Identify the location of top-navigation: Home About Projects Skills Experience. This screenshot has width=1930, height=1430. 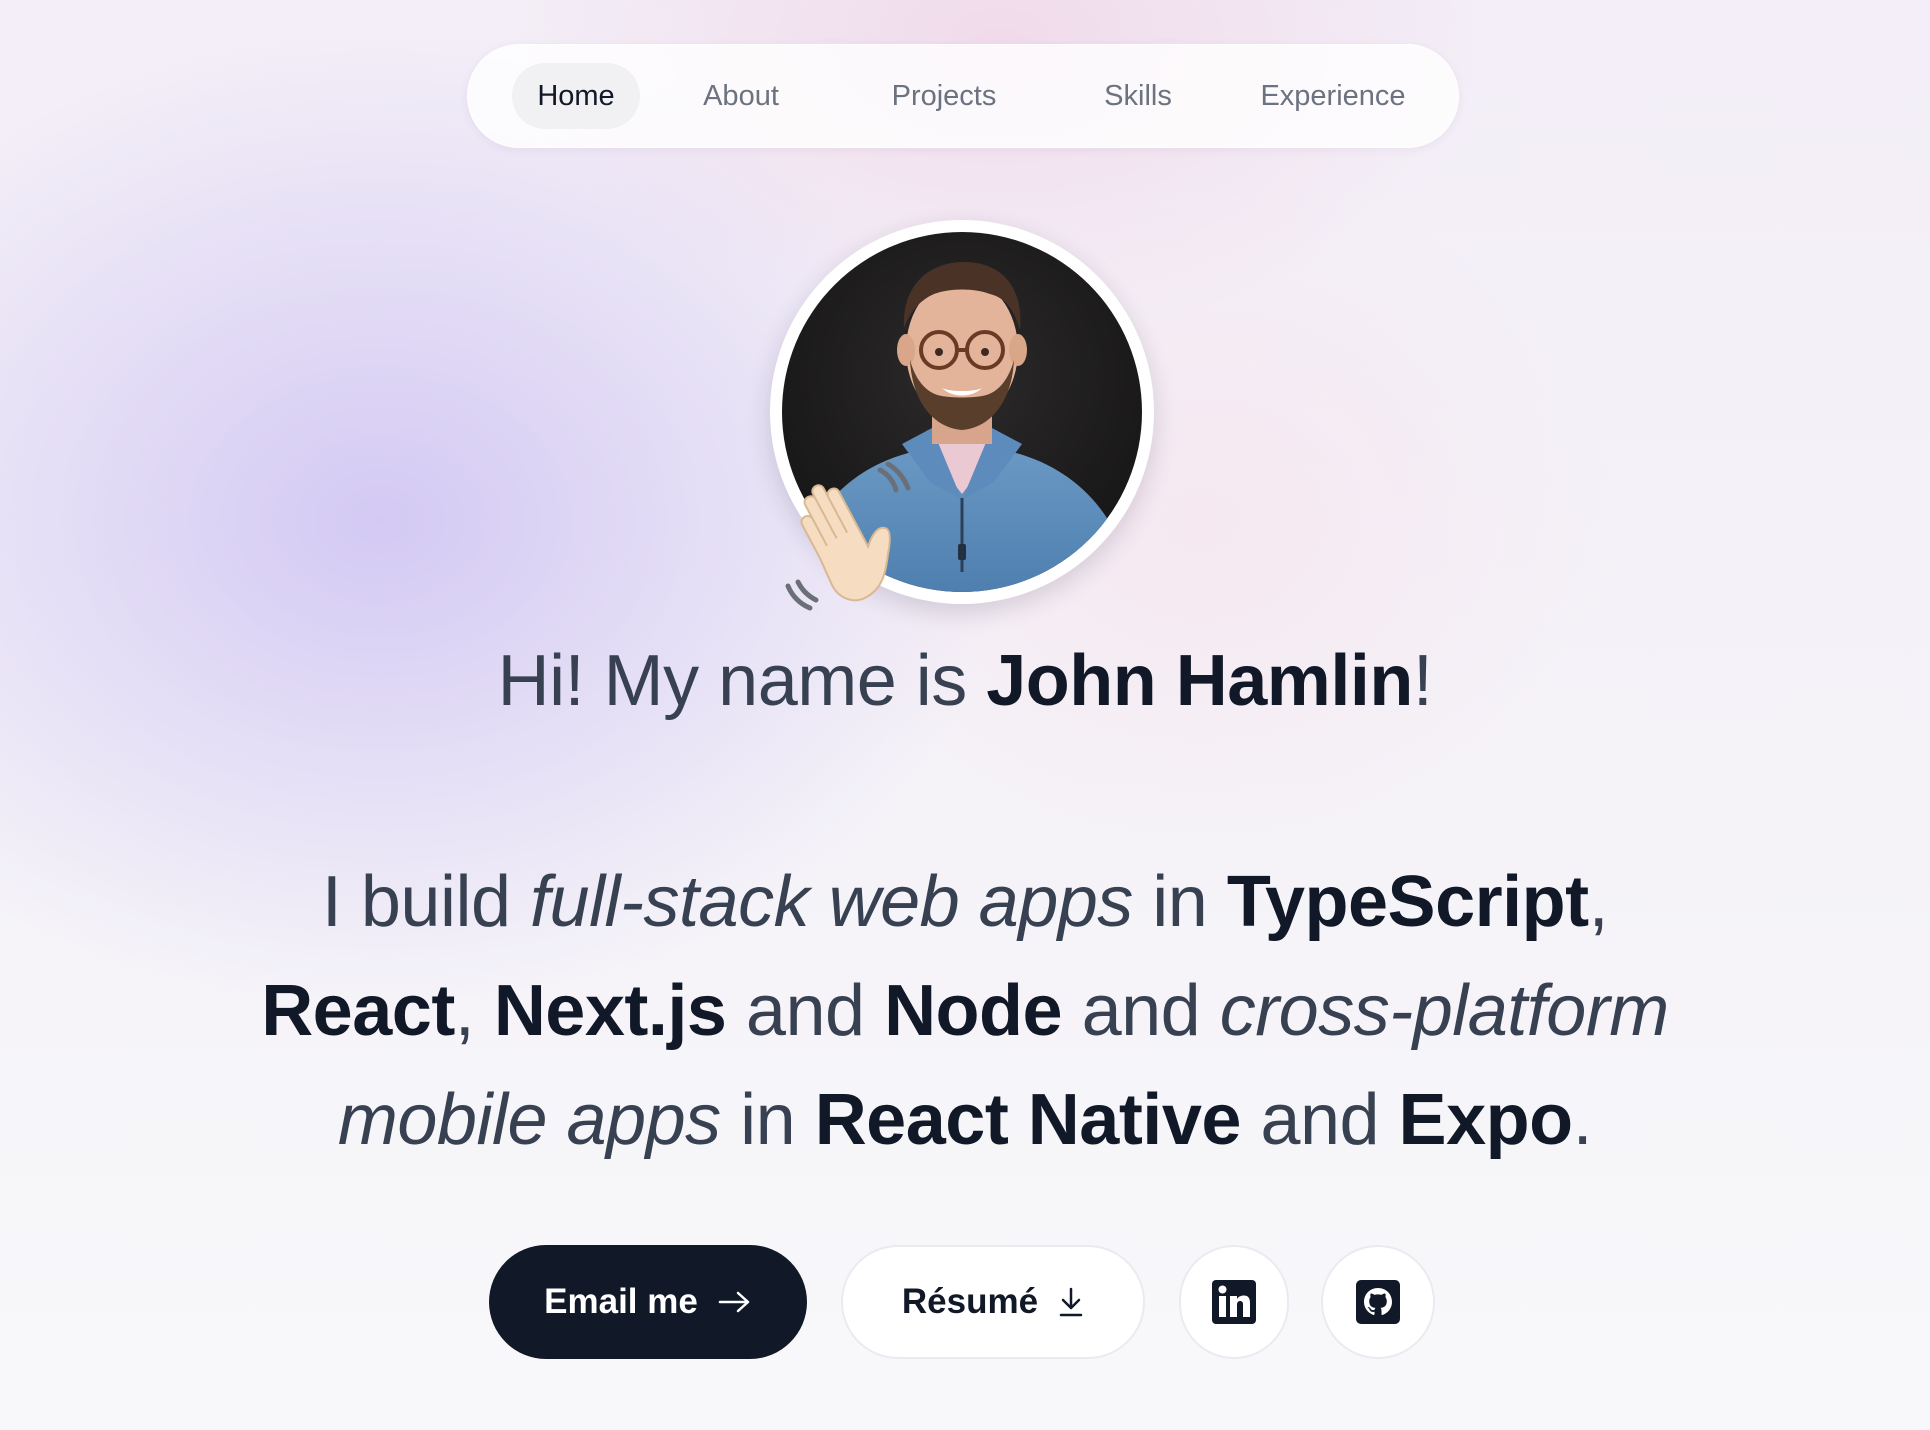
(963, 96).